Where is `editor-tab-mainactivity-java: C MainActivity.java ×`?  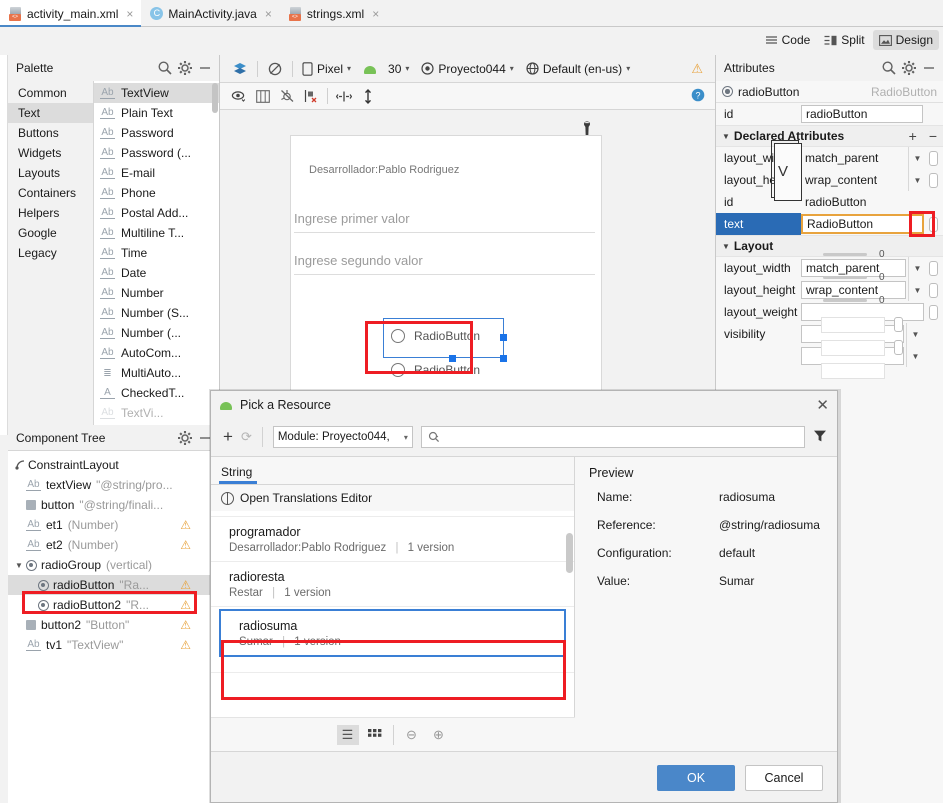 editor-tab-mainactivity-java: C MainActivity.java × is located at coordinates (210, 13).